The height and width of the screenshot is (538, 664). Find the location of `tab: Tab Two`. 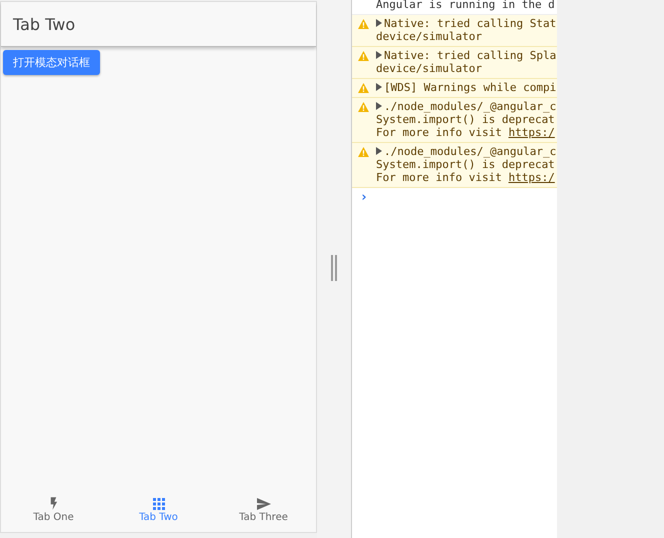

tab: Tab Two is located at coordinates (158, 510).